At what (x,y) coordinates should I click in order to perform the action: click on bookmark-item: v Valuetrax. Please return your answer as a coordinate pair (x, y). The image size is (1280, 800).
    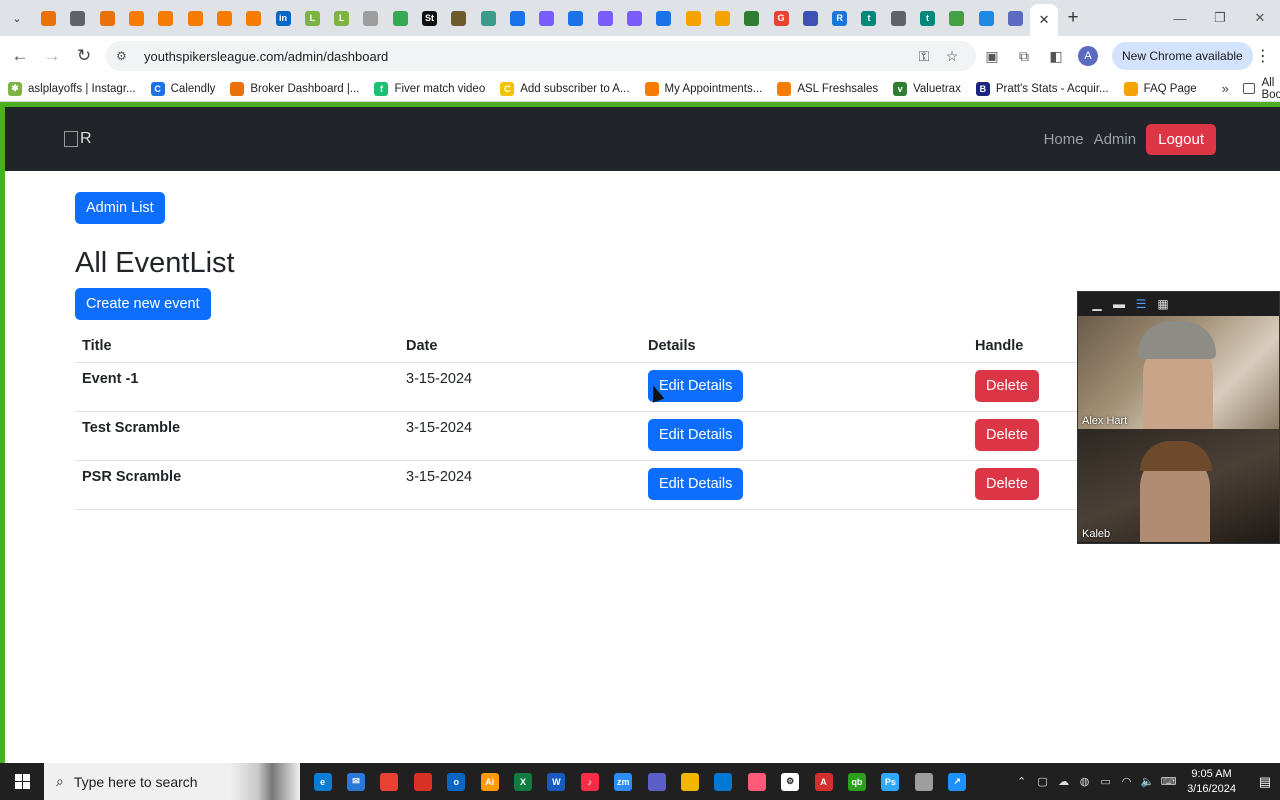
    Looking at the image, I should click on (927, 88).